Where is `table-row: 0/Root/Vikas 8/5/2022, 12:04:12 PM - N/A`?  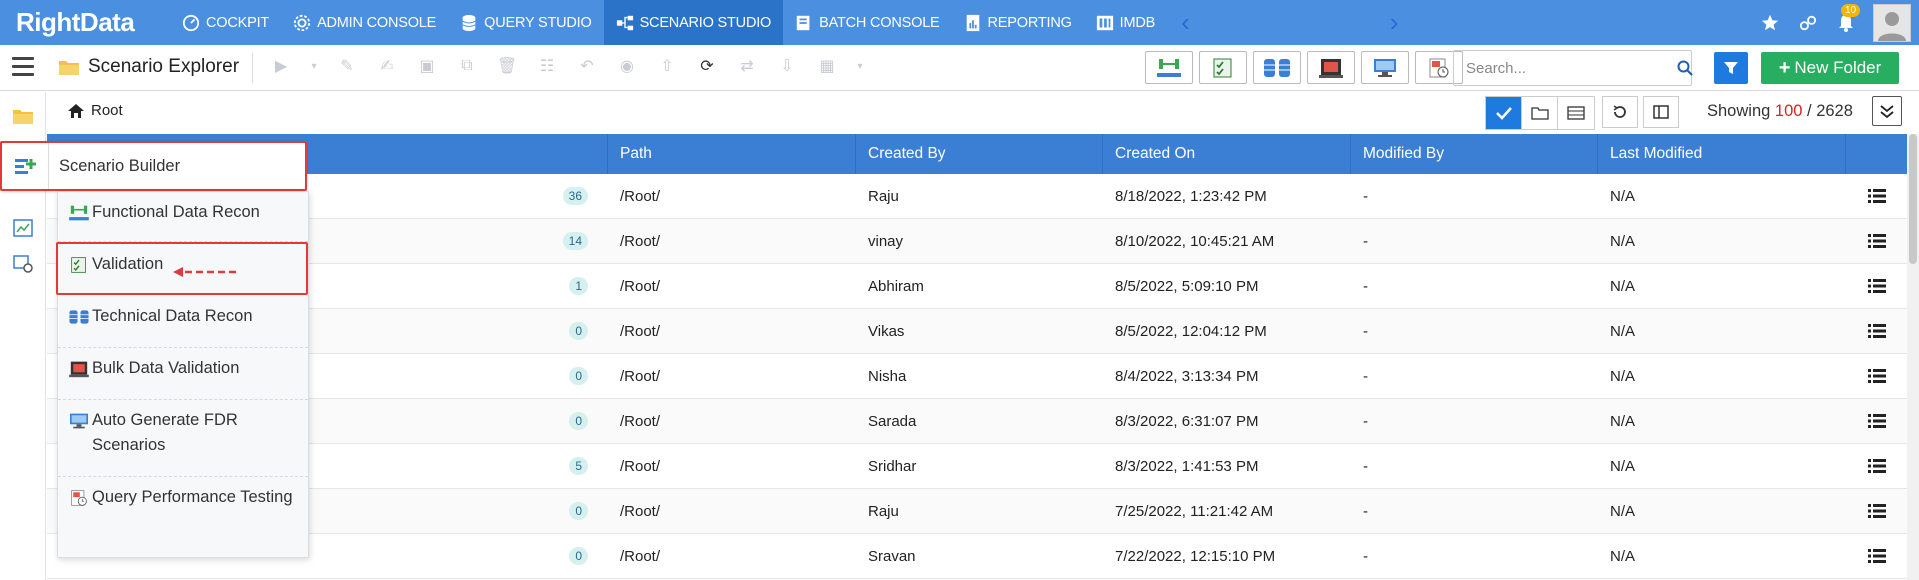 table-row: 0/Root/Vikas 8/5/2022, 12:04:12 PM - N/A is located at coordinates (977, 331).